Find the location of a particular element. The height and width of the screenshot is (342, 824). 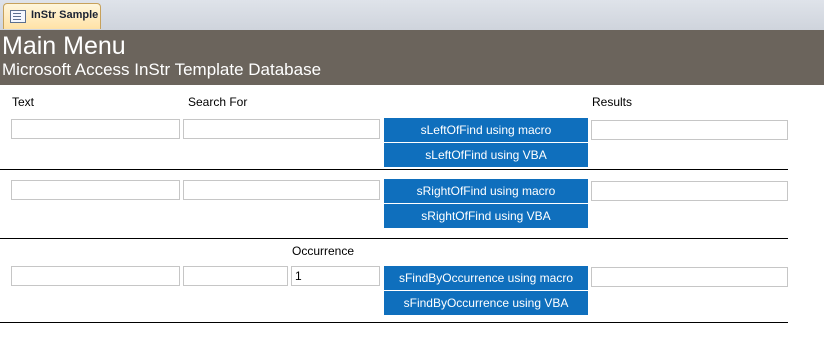

document-tab-bar: InStr Sample is located at coordinates (412, 15).